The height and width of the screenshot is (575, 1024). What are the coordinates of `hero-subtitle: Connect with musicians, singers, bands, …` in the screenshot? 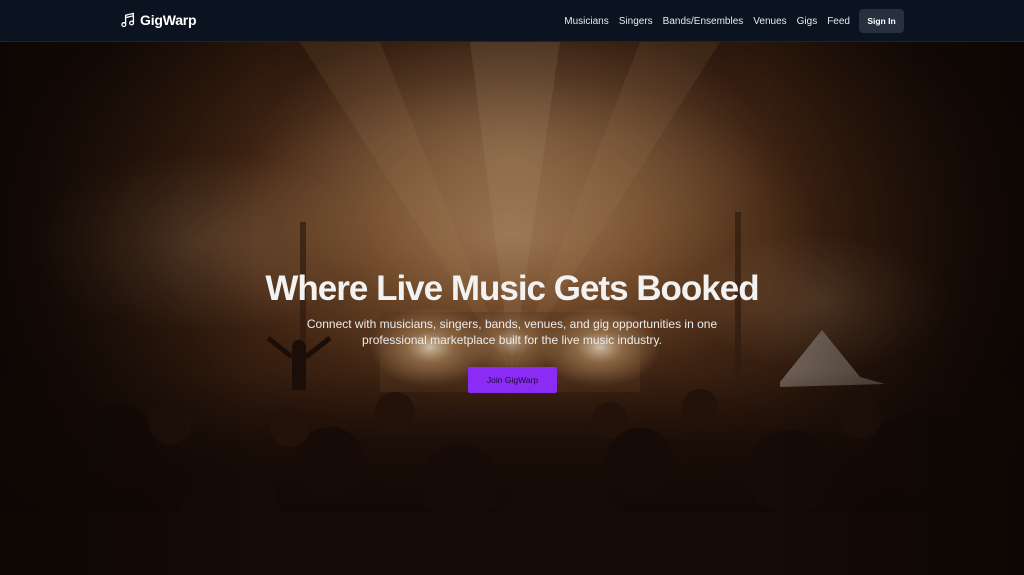 It's located at (512, 332).